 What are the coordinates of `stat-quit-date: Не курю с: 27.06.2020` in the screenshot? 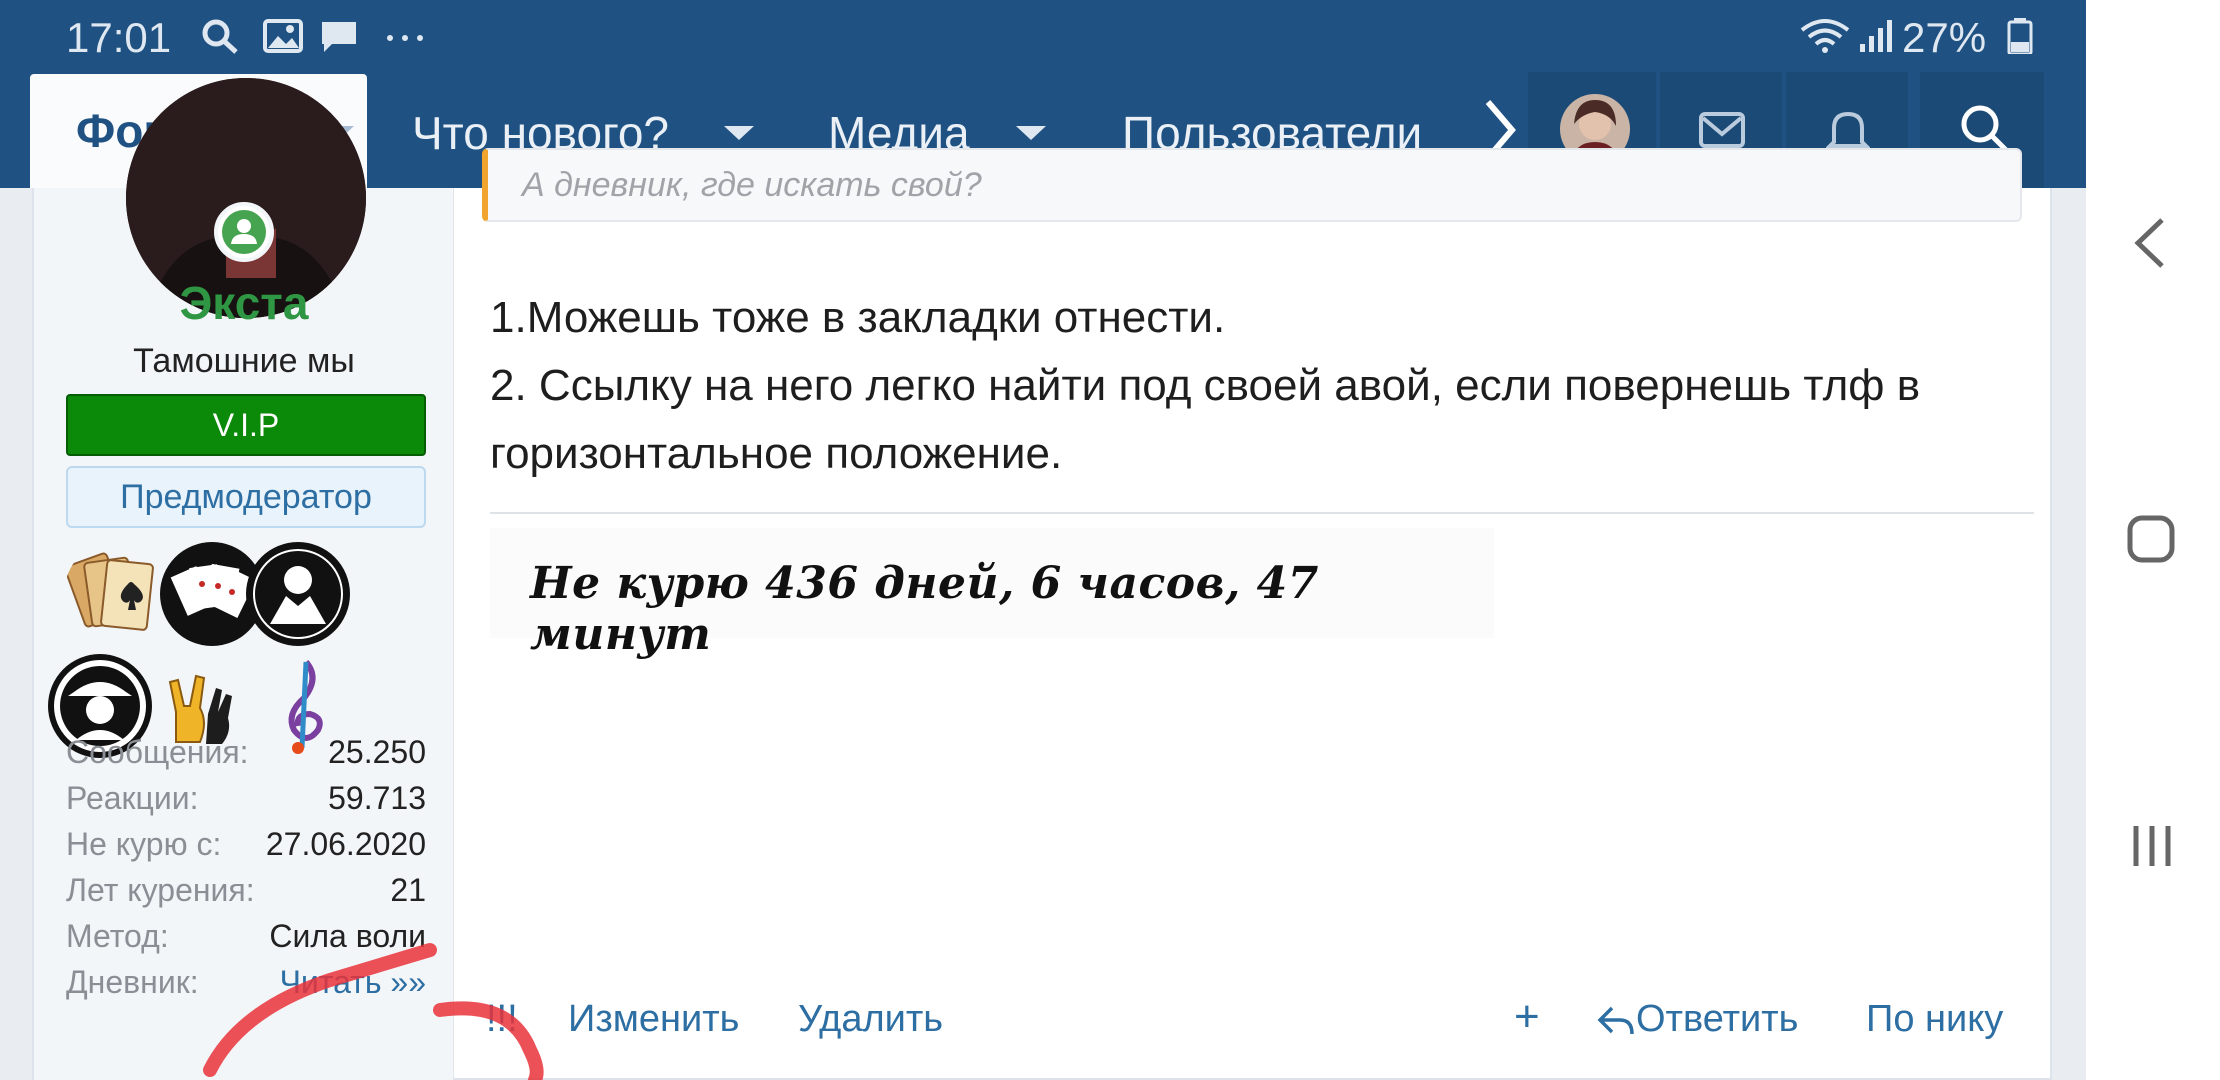 It's located at (246, 844).